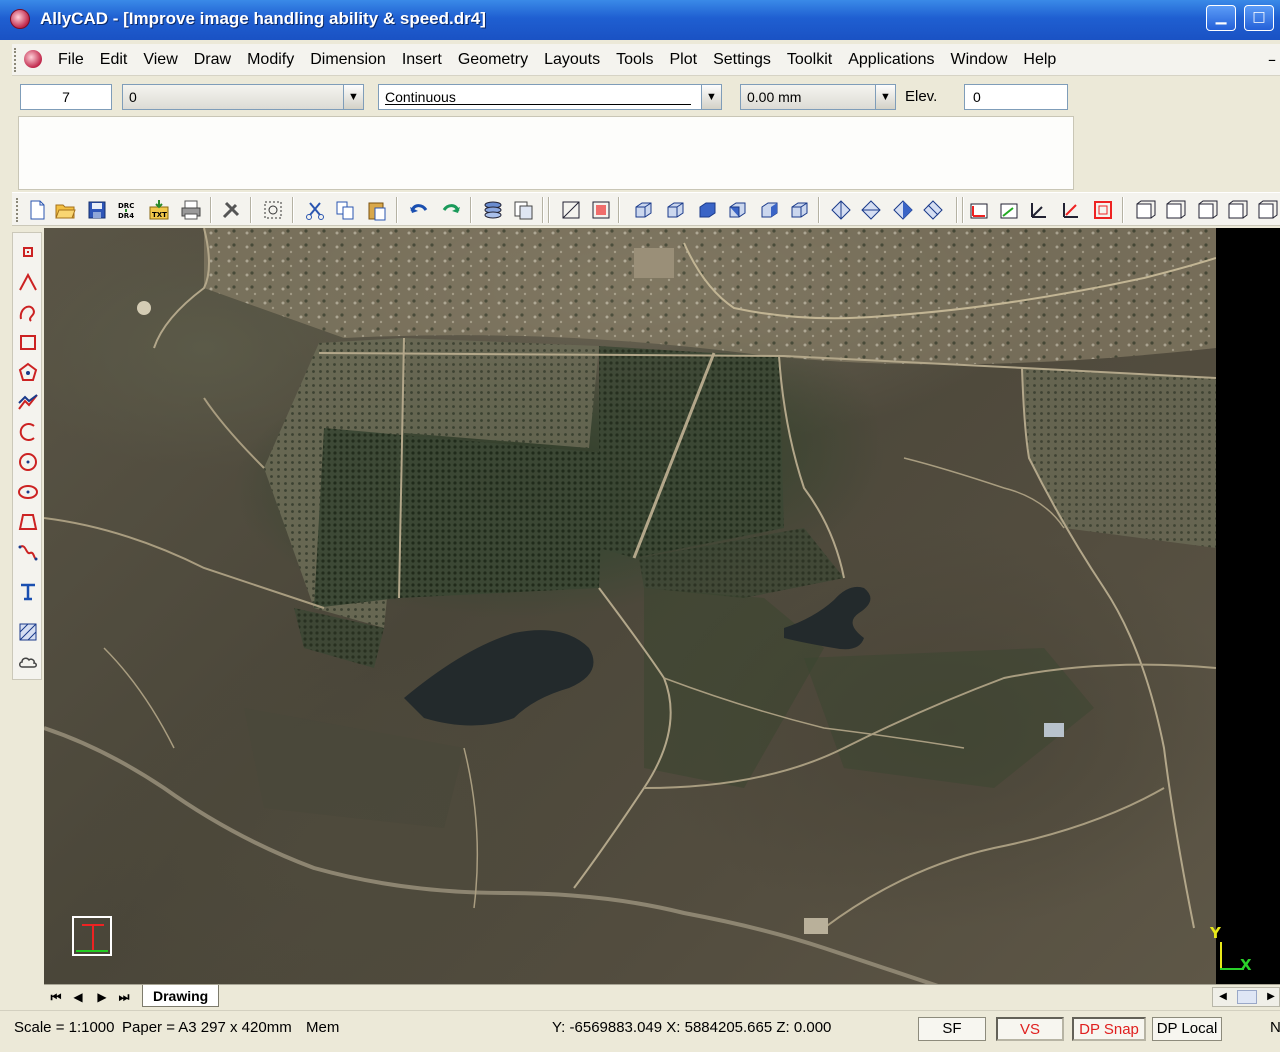 Image resolution: width=1280 pixels, height=1052 pixels. I want to click on rectangle-icon, so click(28, 342).